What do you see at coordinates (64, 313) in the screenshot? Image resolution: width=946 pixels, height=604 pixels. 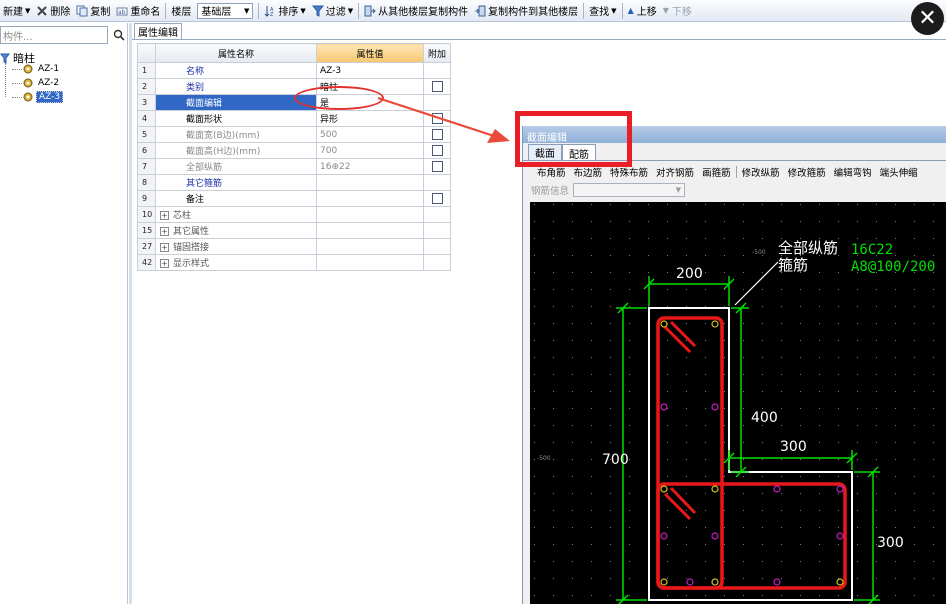 I see `component-tree-pane: 构件... 暗柱 AZ-1 AZ-2 AZ-3` at bounding box center [64, 313].